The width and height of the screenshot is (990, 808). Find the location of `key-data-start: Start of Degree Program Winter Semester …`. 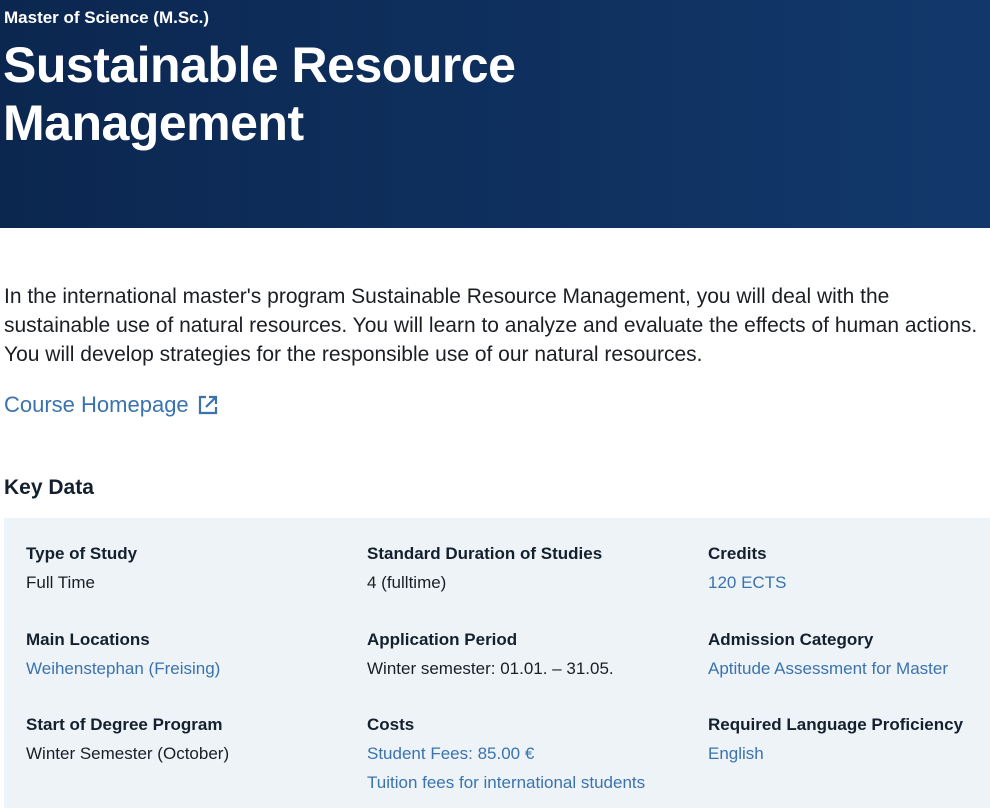

key-data-start: Start of Degree Program Winter Semester … is located at coordinates (191, 739).